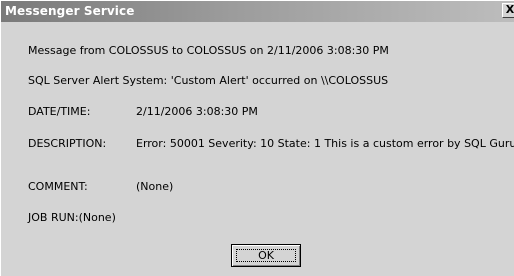 Image resolution: width=514 pixels, height=276 pixels. Describe the element at coordinates (257, 186) in the screenshot. I see `comment-row: COMMENT: (None)` at that location.